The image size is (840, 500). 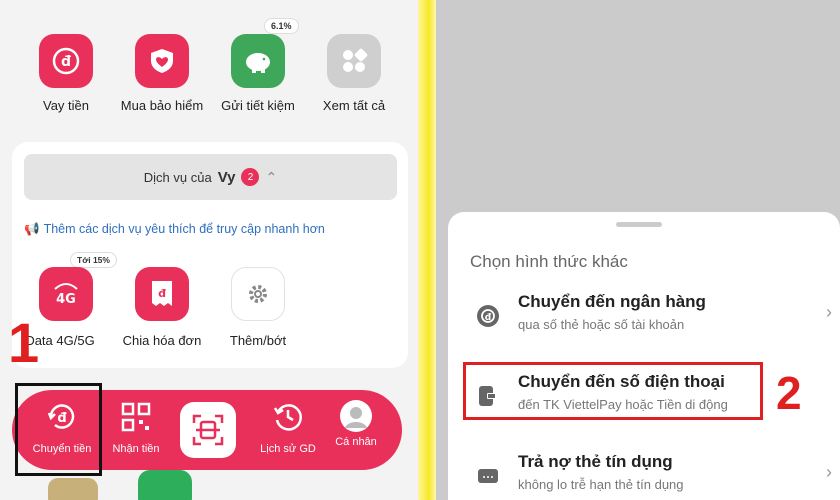 What do you see at coordinates (136, 449) in the screenshot?
I see `tab-label: Nhận tiền` at bounding box center [136, 449].